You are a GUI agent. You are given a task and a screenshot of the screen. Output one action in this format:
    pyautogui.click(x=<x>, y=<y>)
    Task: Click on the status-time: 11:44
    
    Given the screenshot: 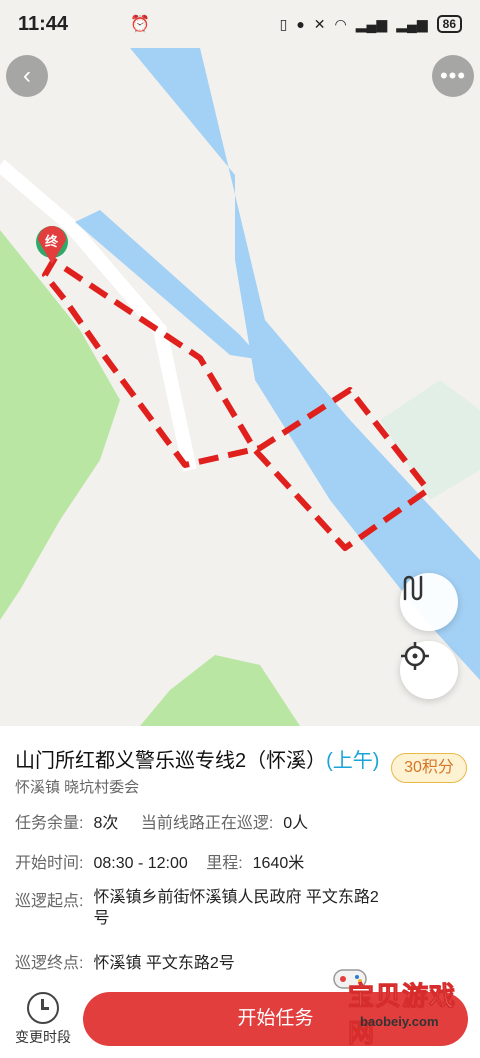 What is the action you would take?
    pyautogui.click(x=43, y=23)
    